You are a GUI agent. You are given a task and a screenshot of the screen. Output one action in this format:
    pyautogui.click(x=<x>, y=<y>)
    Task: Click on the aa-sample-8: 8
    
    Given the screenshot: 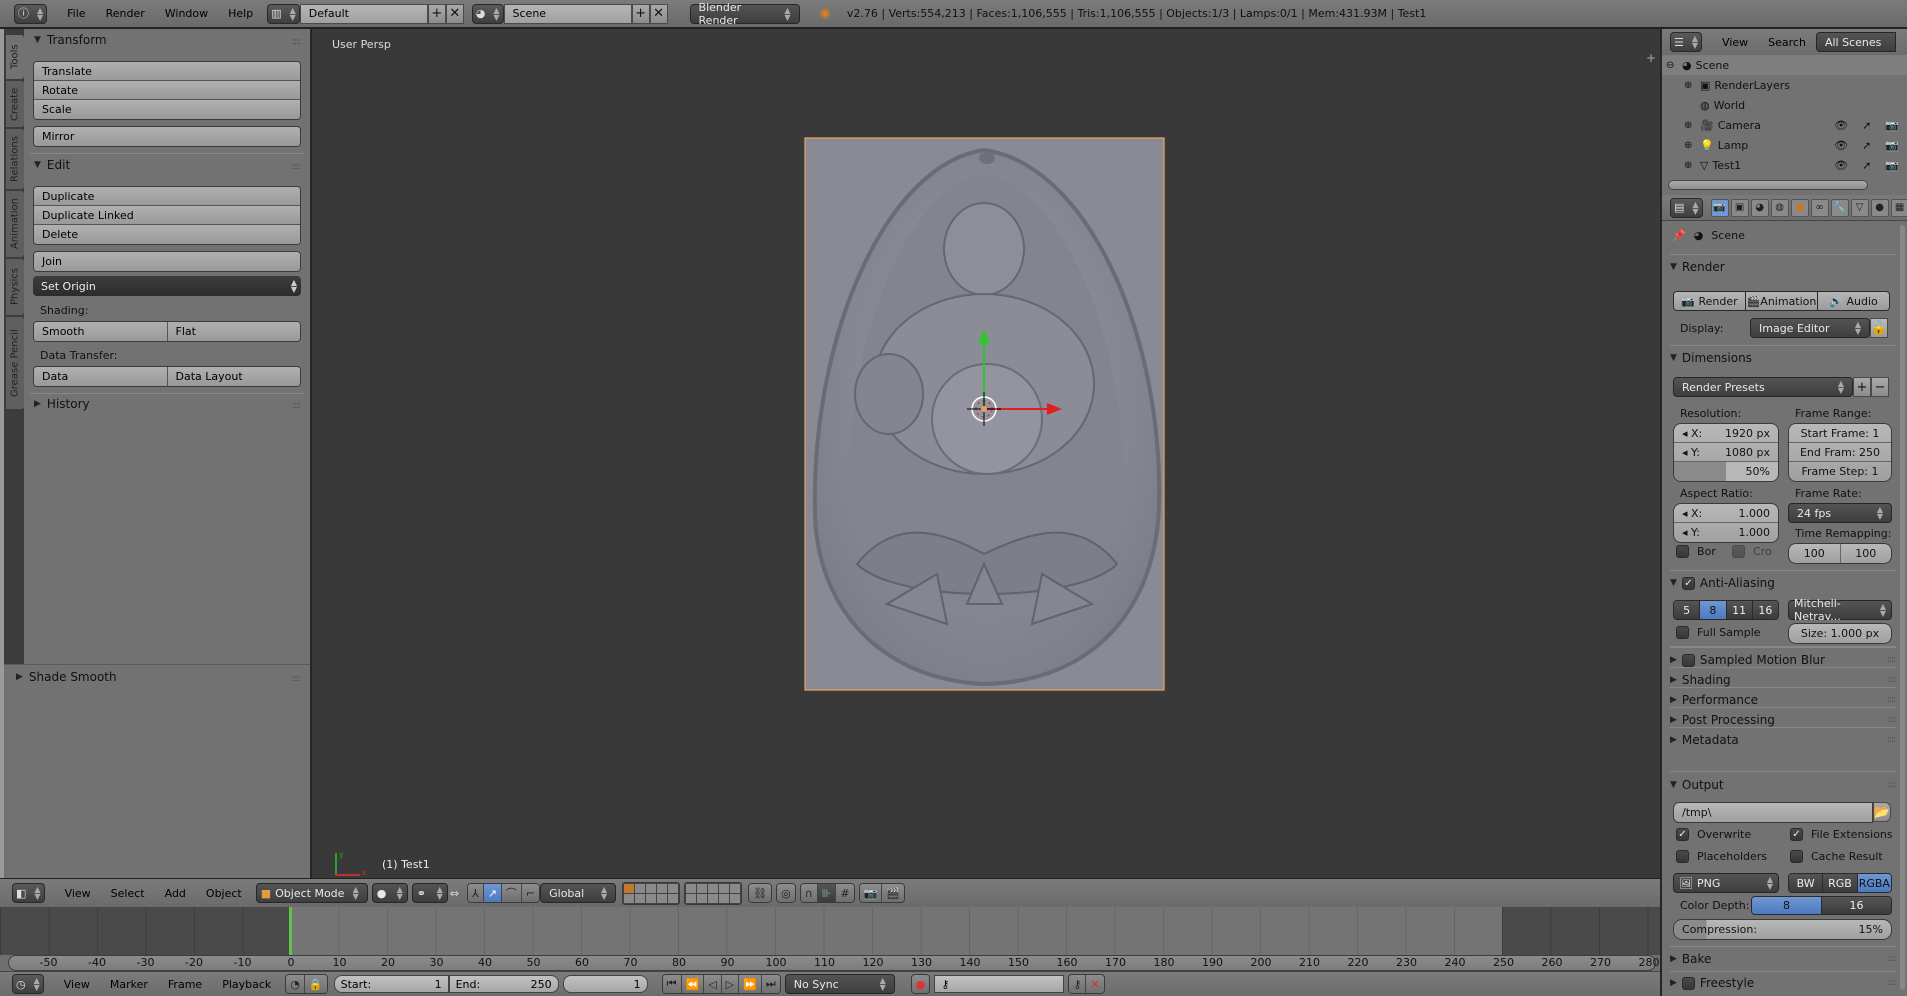 What is the action you would take?
    pyautogui.click(x=1713, y=610)
    